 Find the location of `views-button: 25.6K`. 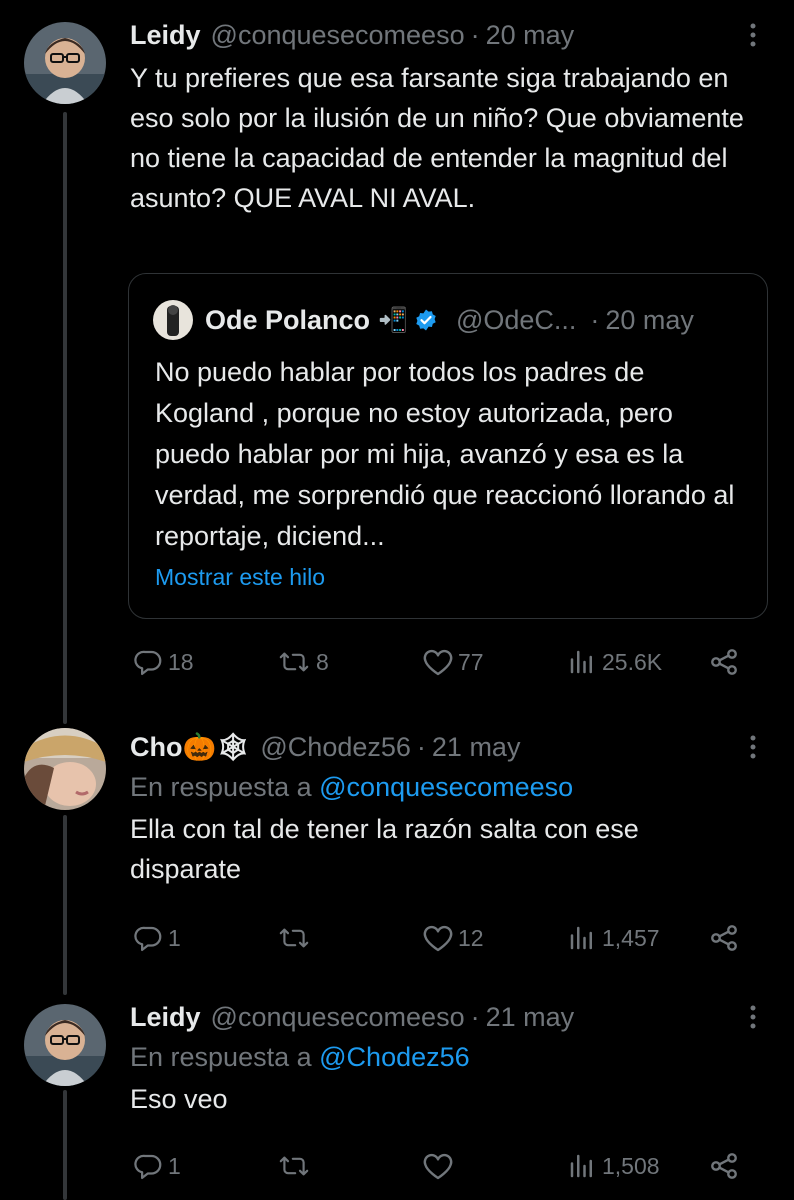

views-button: 25.6K is located at coordinates (614, 662).